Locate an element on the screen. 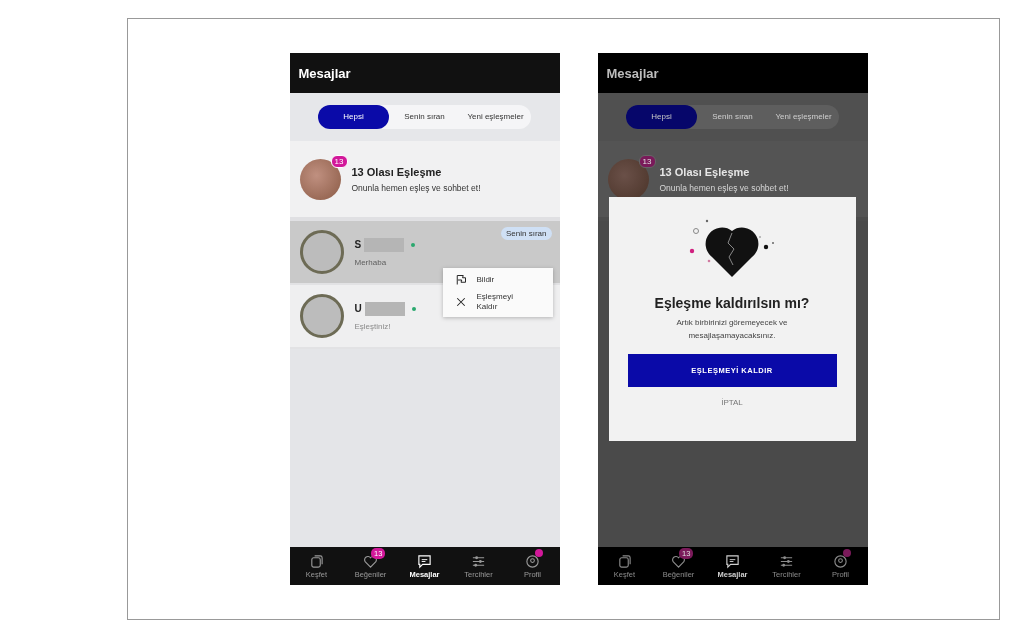  dialog-title: Eşleşme kaldırılsın mı? is located at coordinates (732, 303).